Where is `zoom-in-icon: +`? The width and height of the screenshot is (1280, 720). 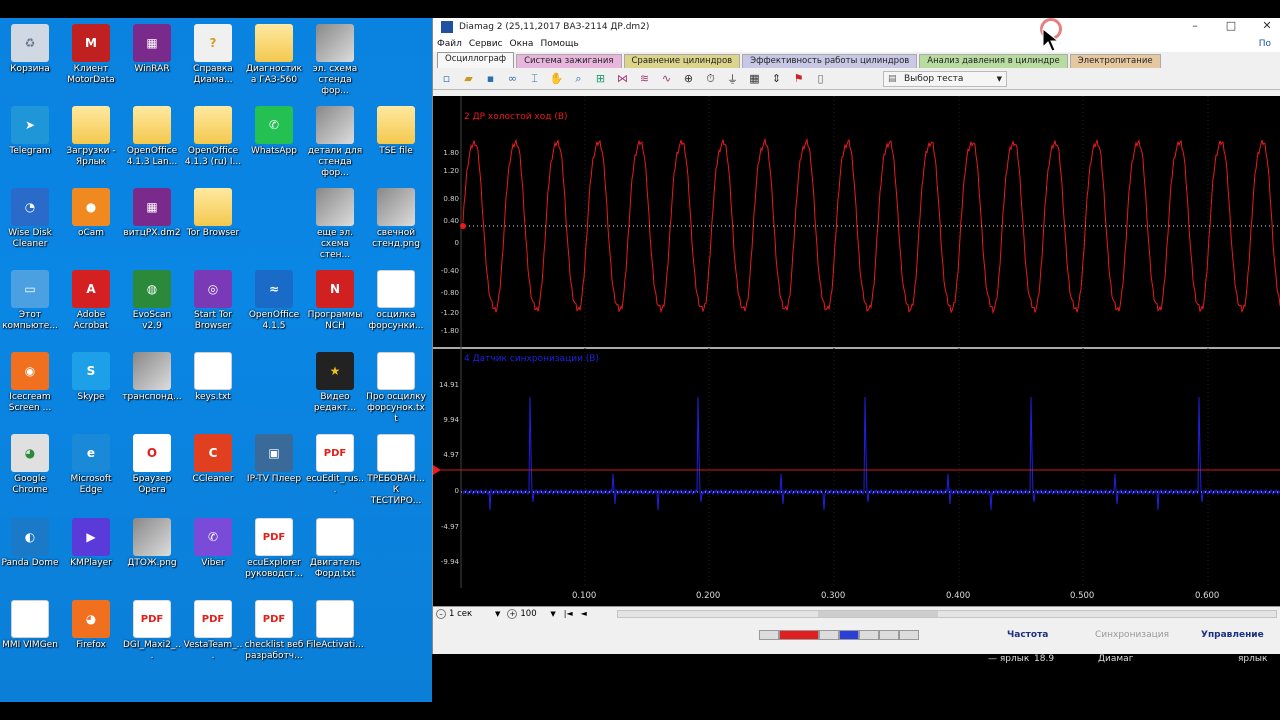
zoom-in-icon: + is located at coordinates (512, 613).